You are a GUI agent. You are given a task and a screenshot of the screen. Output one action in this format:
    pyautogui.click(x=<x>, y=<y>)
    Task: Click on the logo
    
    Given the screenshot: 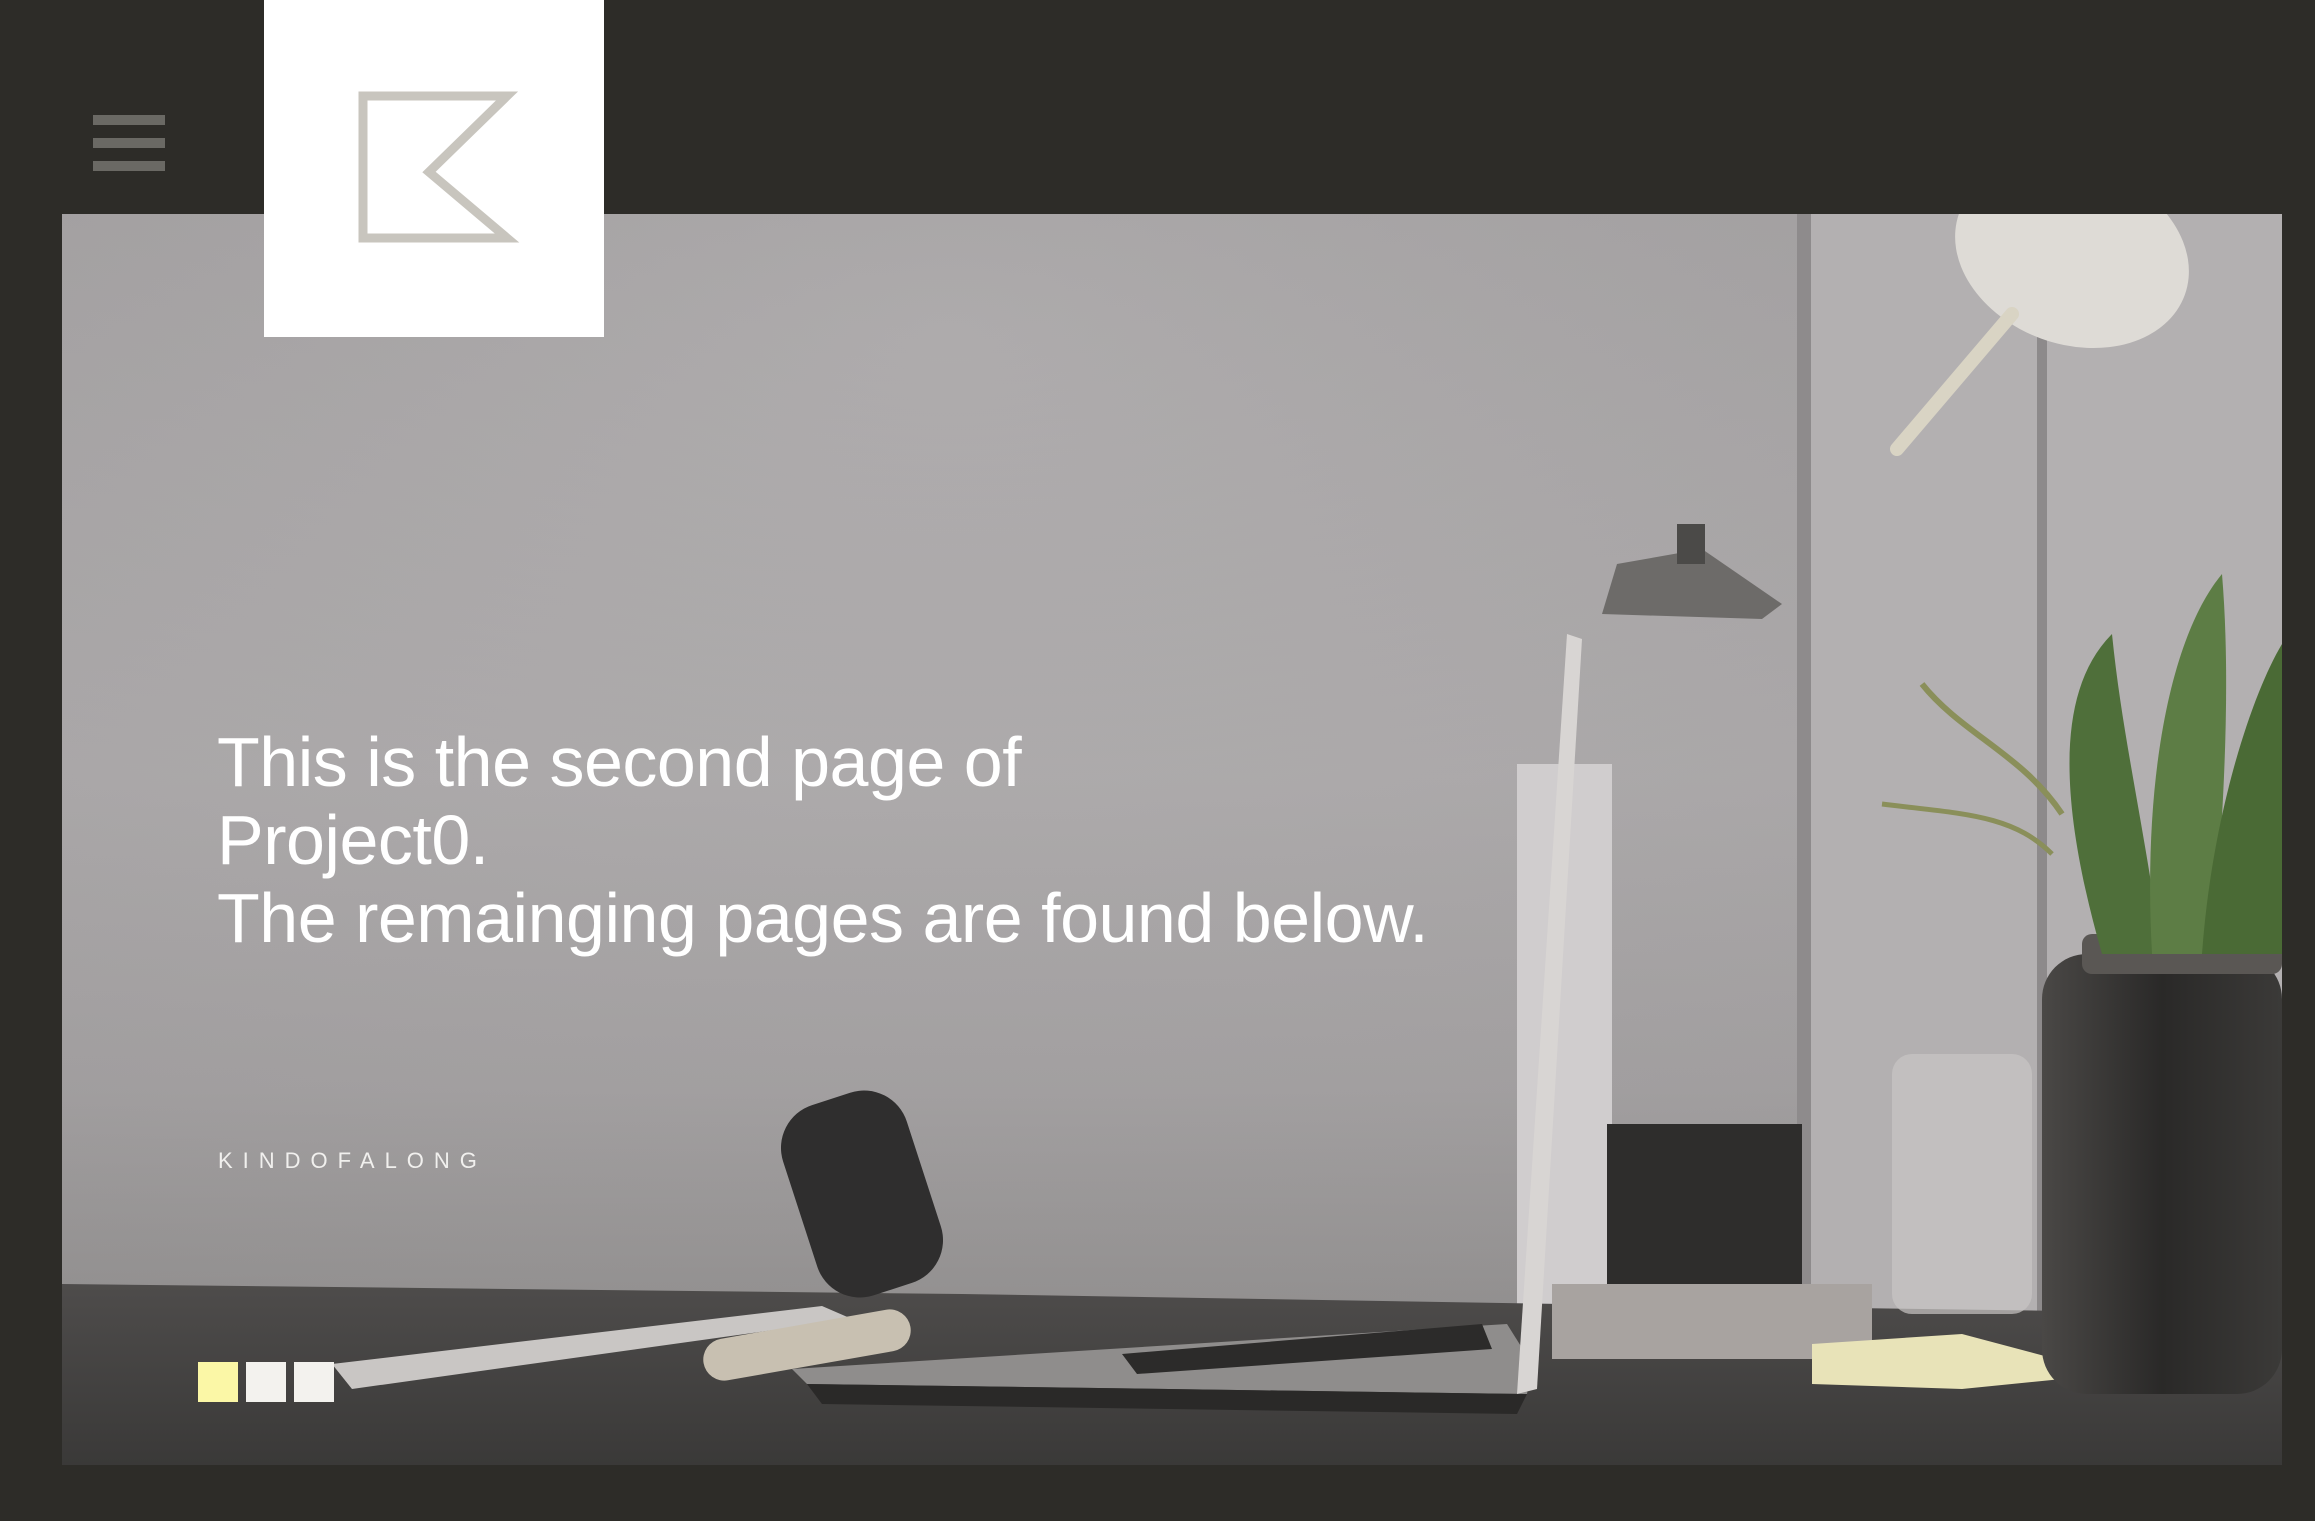 What is the action you would take?
    pyautogui.click(x=434, y=168)
    